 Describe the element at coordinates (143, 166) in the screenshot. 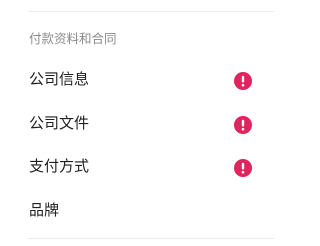

I see `menu-item-payment-method: 支付方式` at that location.